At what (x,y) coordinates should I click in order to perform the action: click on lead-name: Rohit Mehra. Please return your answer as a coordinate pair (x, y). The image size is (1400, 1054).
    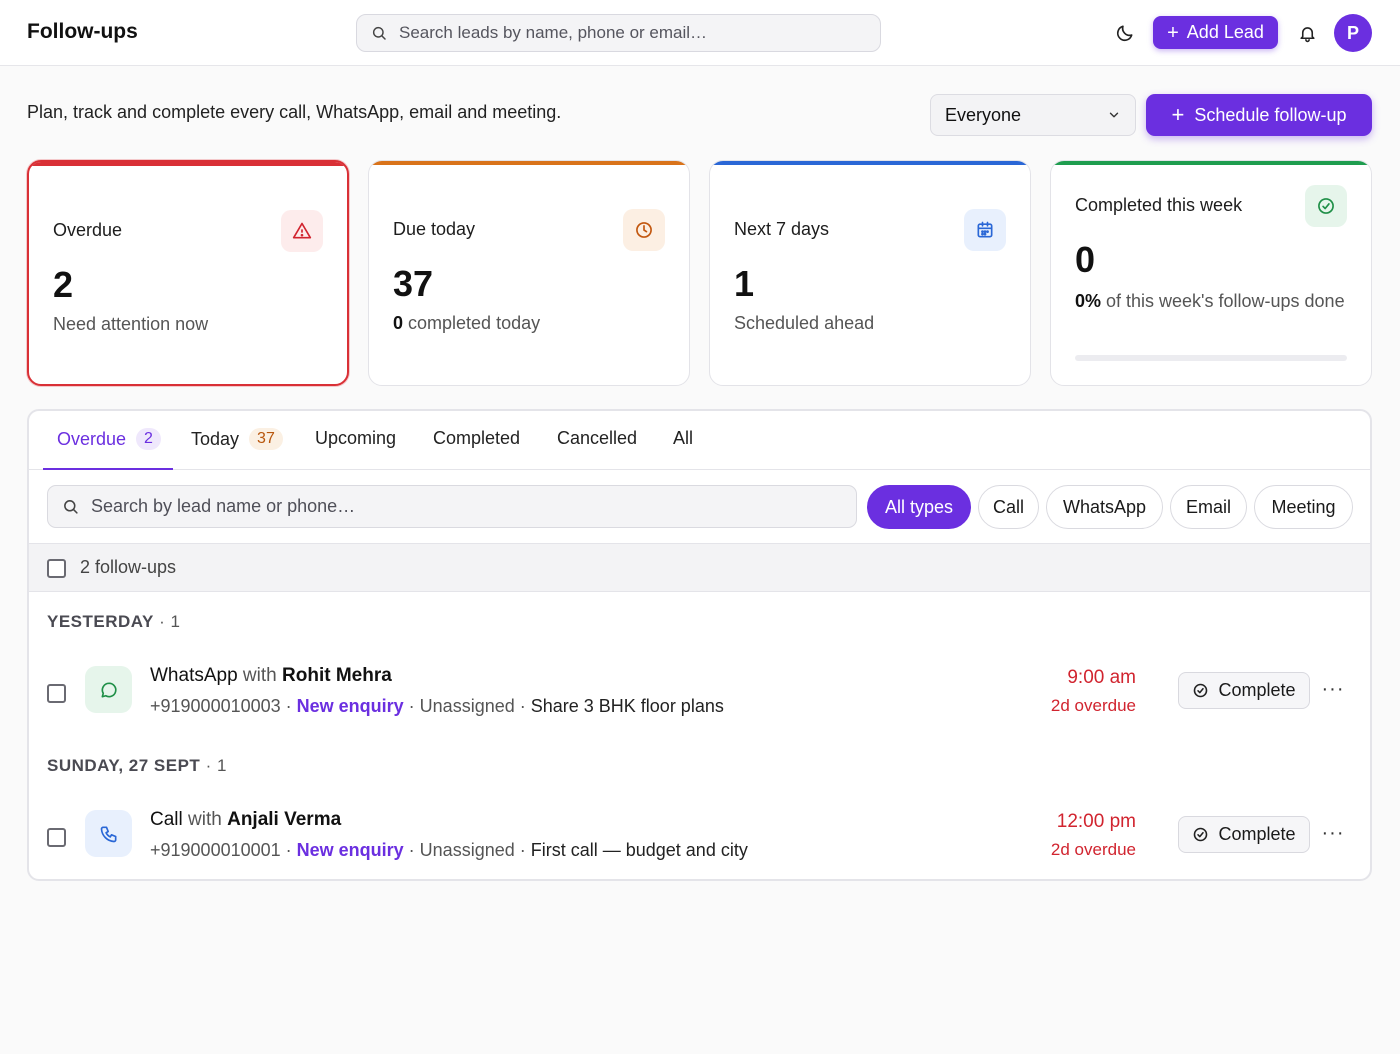
    Looking at the image, I should click on (337, 675).